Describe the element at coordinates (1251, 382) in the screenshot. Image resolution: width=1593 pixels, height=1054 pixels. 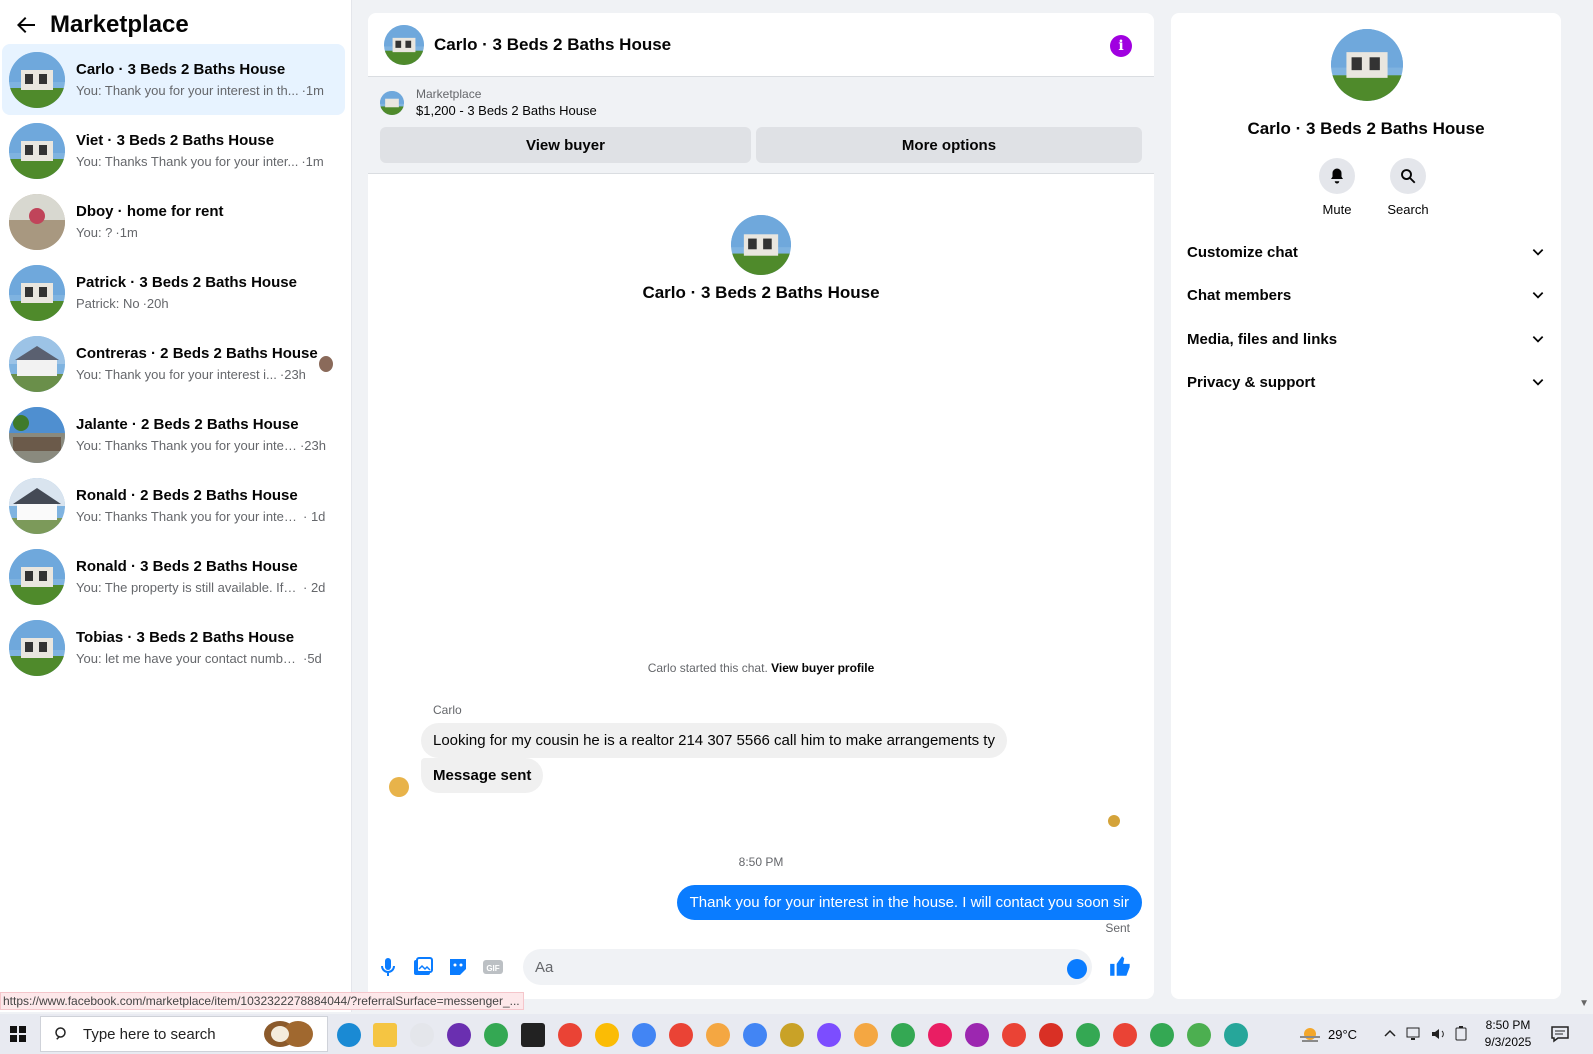
I see `section-label: Privacy & support` at that location.